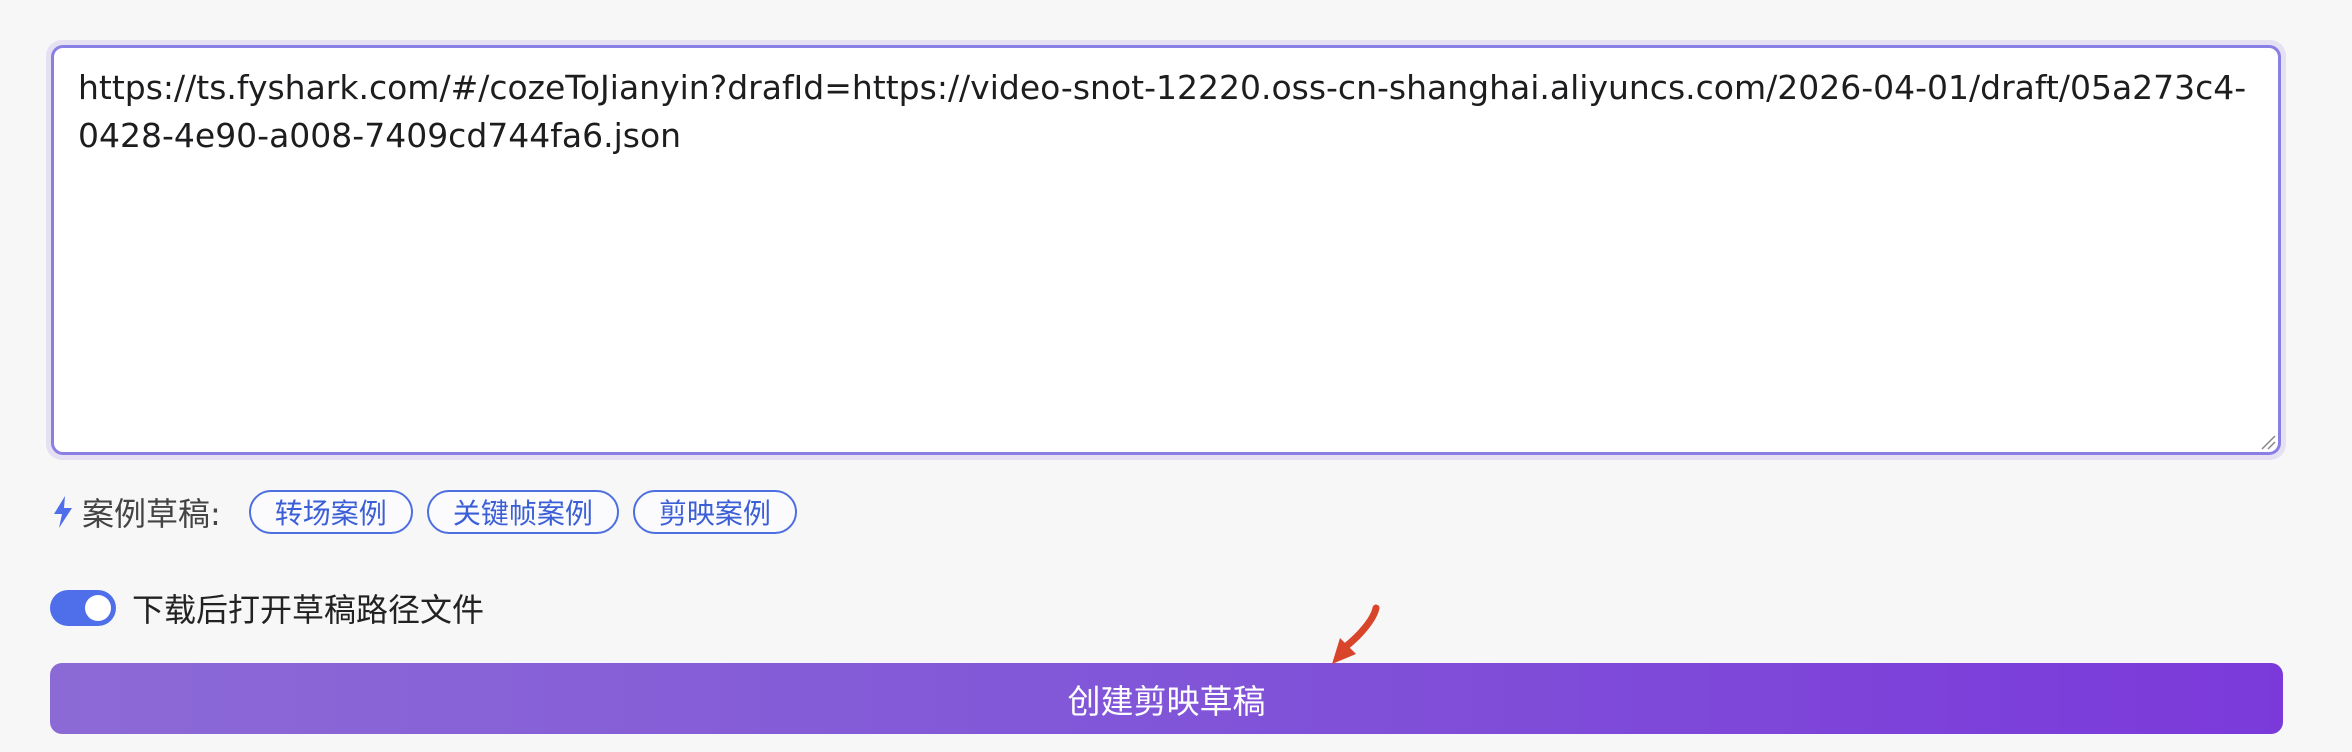  Describe the element at coordinates (1166, 701) in the screenshot. I see `create-draft-button-label: 创建剪映草稿` at that location.